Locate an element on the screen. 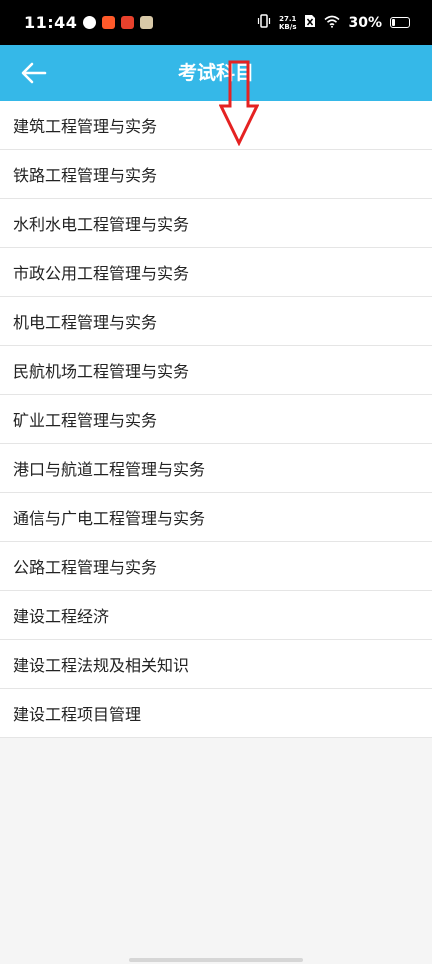  network-speed-value: 27.1 is located at coordinates (288, 18).